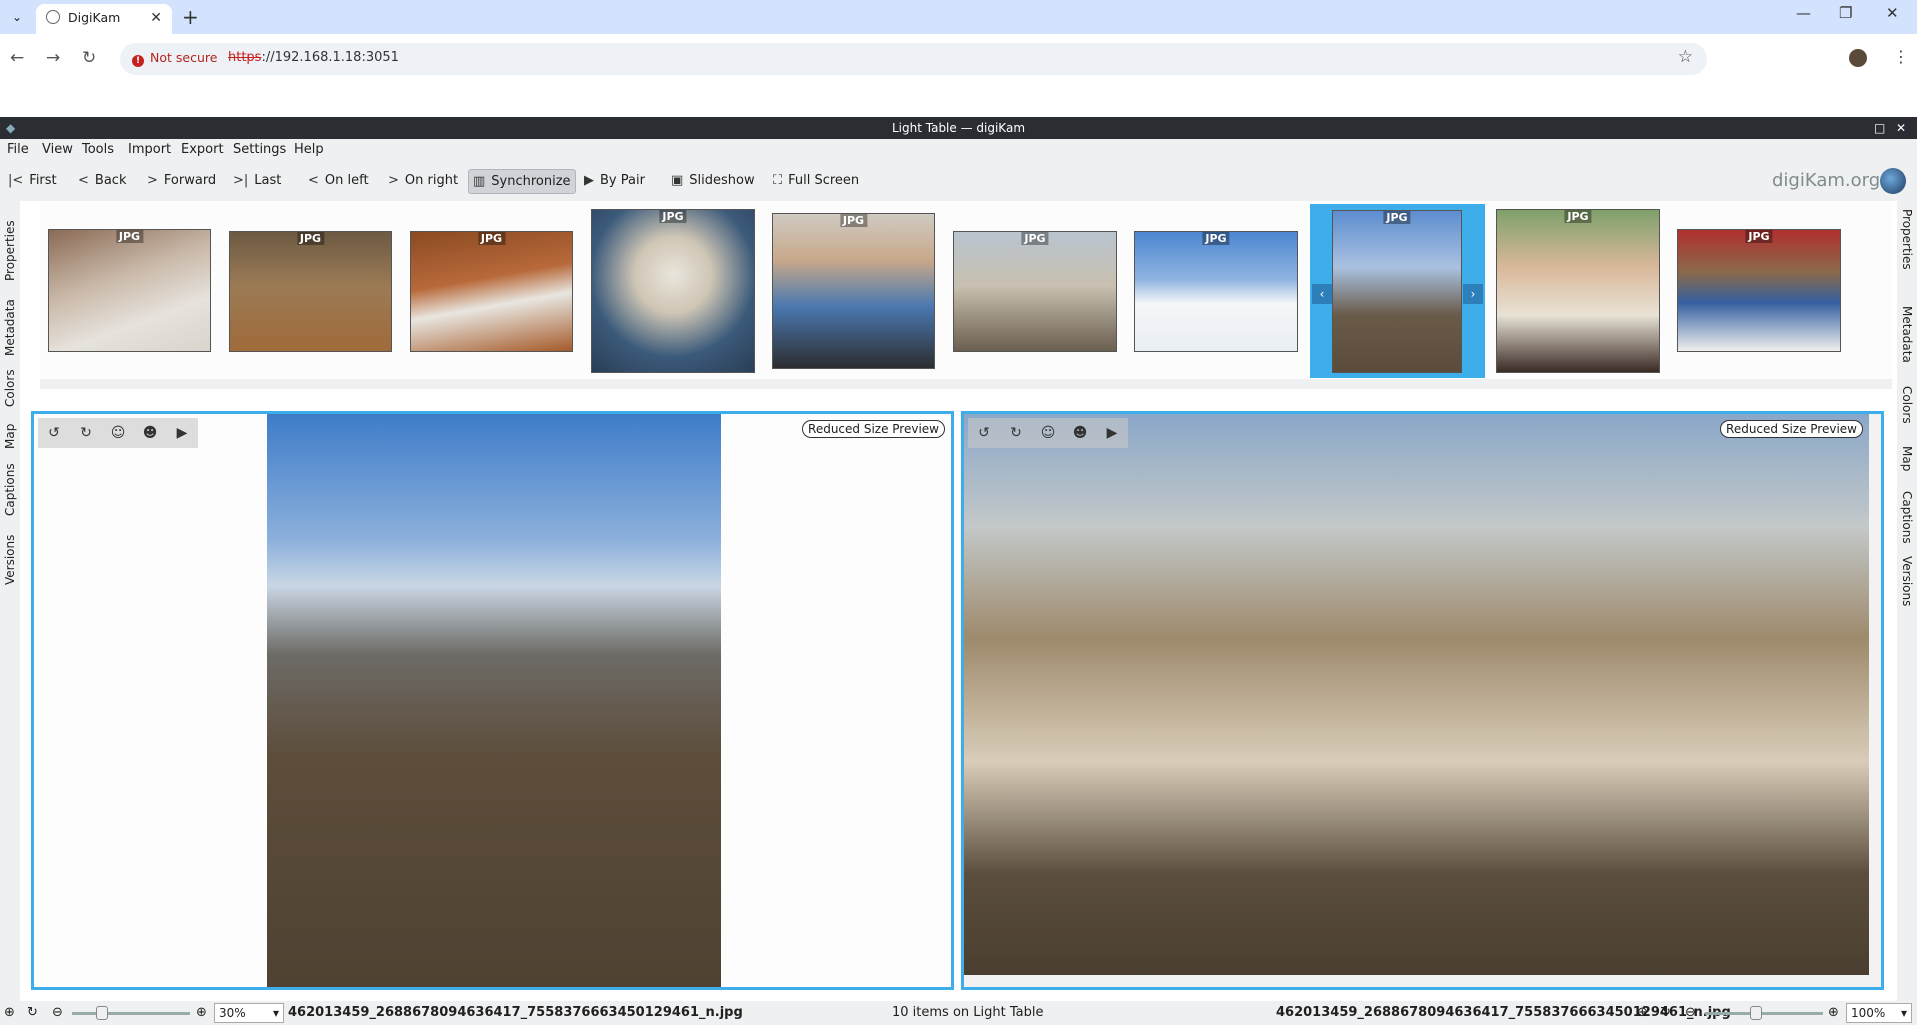 The image size is (1917, 1025). What do you see at coordinates (259, 149) in the screenshot?
I see `menu-settings: Settings` at bounding box center [259, 149].